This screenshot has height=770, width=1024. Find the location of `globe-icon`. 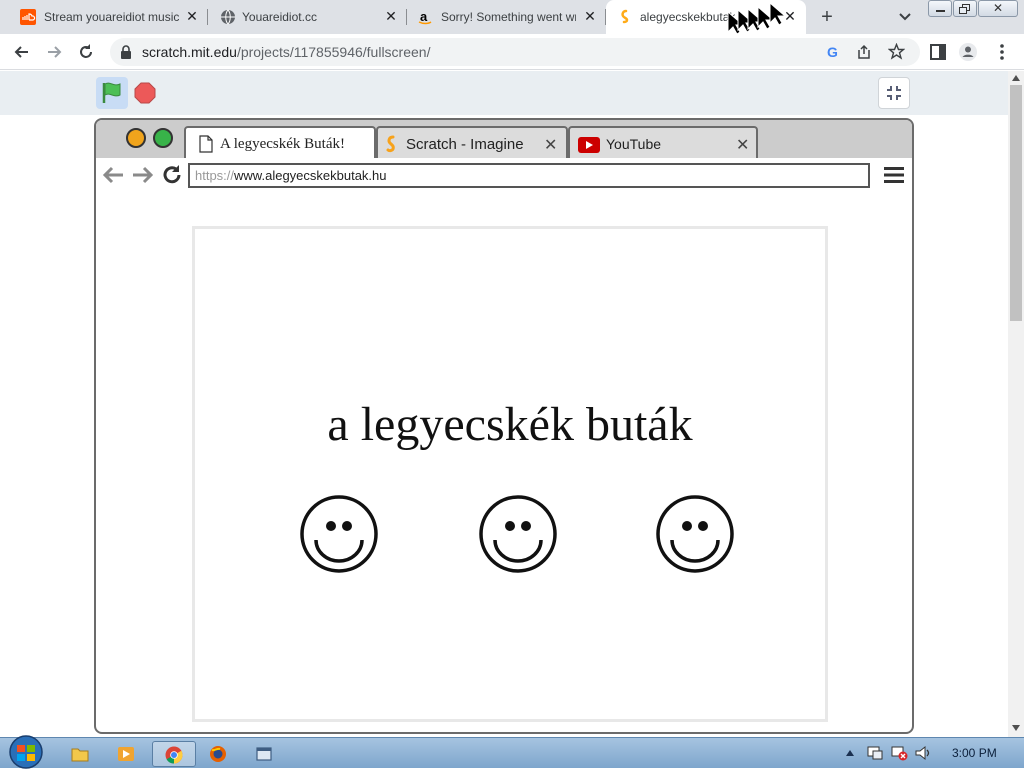

globe-icon is located at coordinates (228, 17).